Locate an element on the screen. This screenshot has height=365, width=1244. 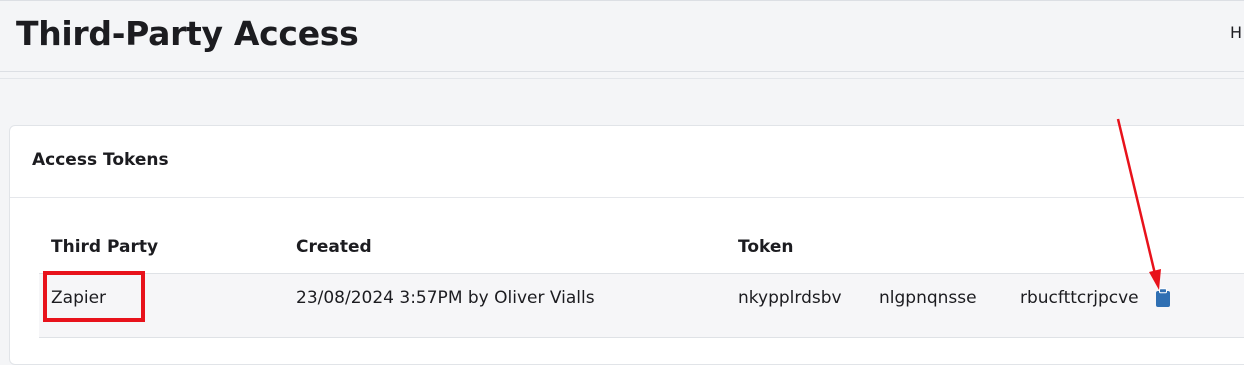
page-title: Third-Party Access is located at coordinates (187, 33).